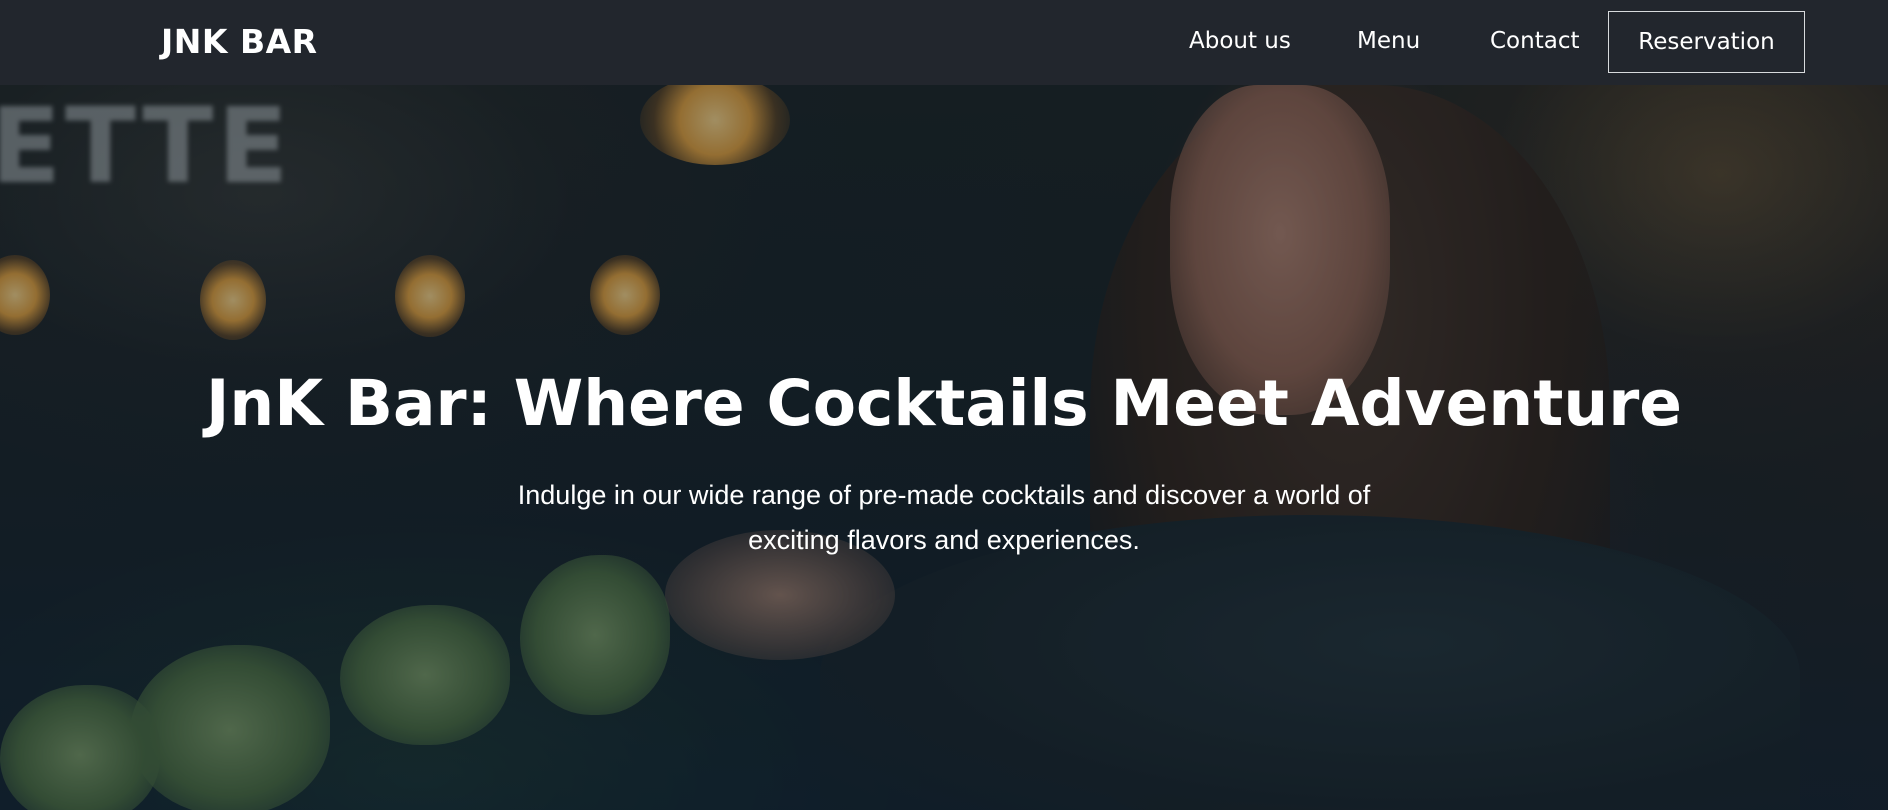  I want to click on brand-logo: JNK BAR, so click(239, 41).